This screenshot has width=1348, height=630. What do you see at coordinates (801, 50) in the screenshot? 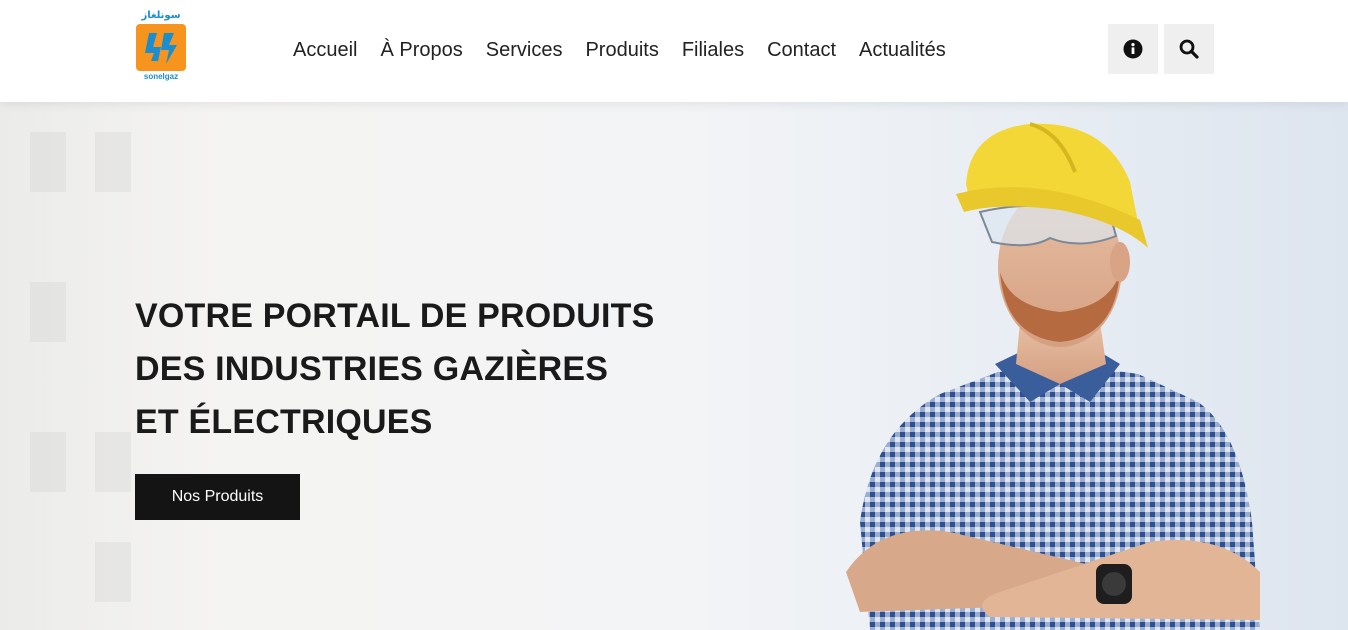
I see `nav-item-contact: Contact` at bounding box center [801, 50].